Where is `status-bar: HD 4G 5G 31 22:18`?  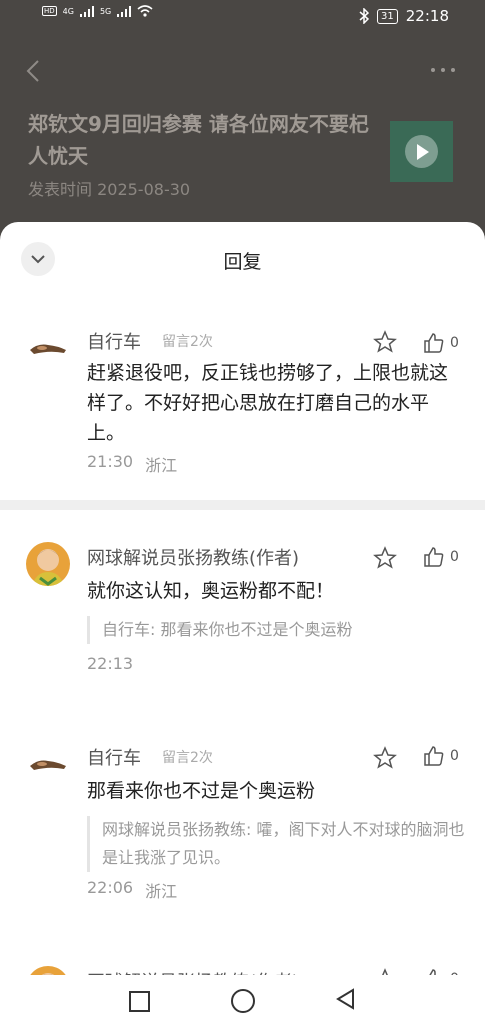
status-bar: HD 4G 5G 31 22:18 is located at coordinates (242, 18).